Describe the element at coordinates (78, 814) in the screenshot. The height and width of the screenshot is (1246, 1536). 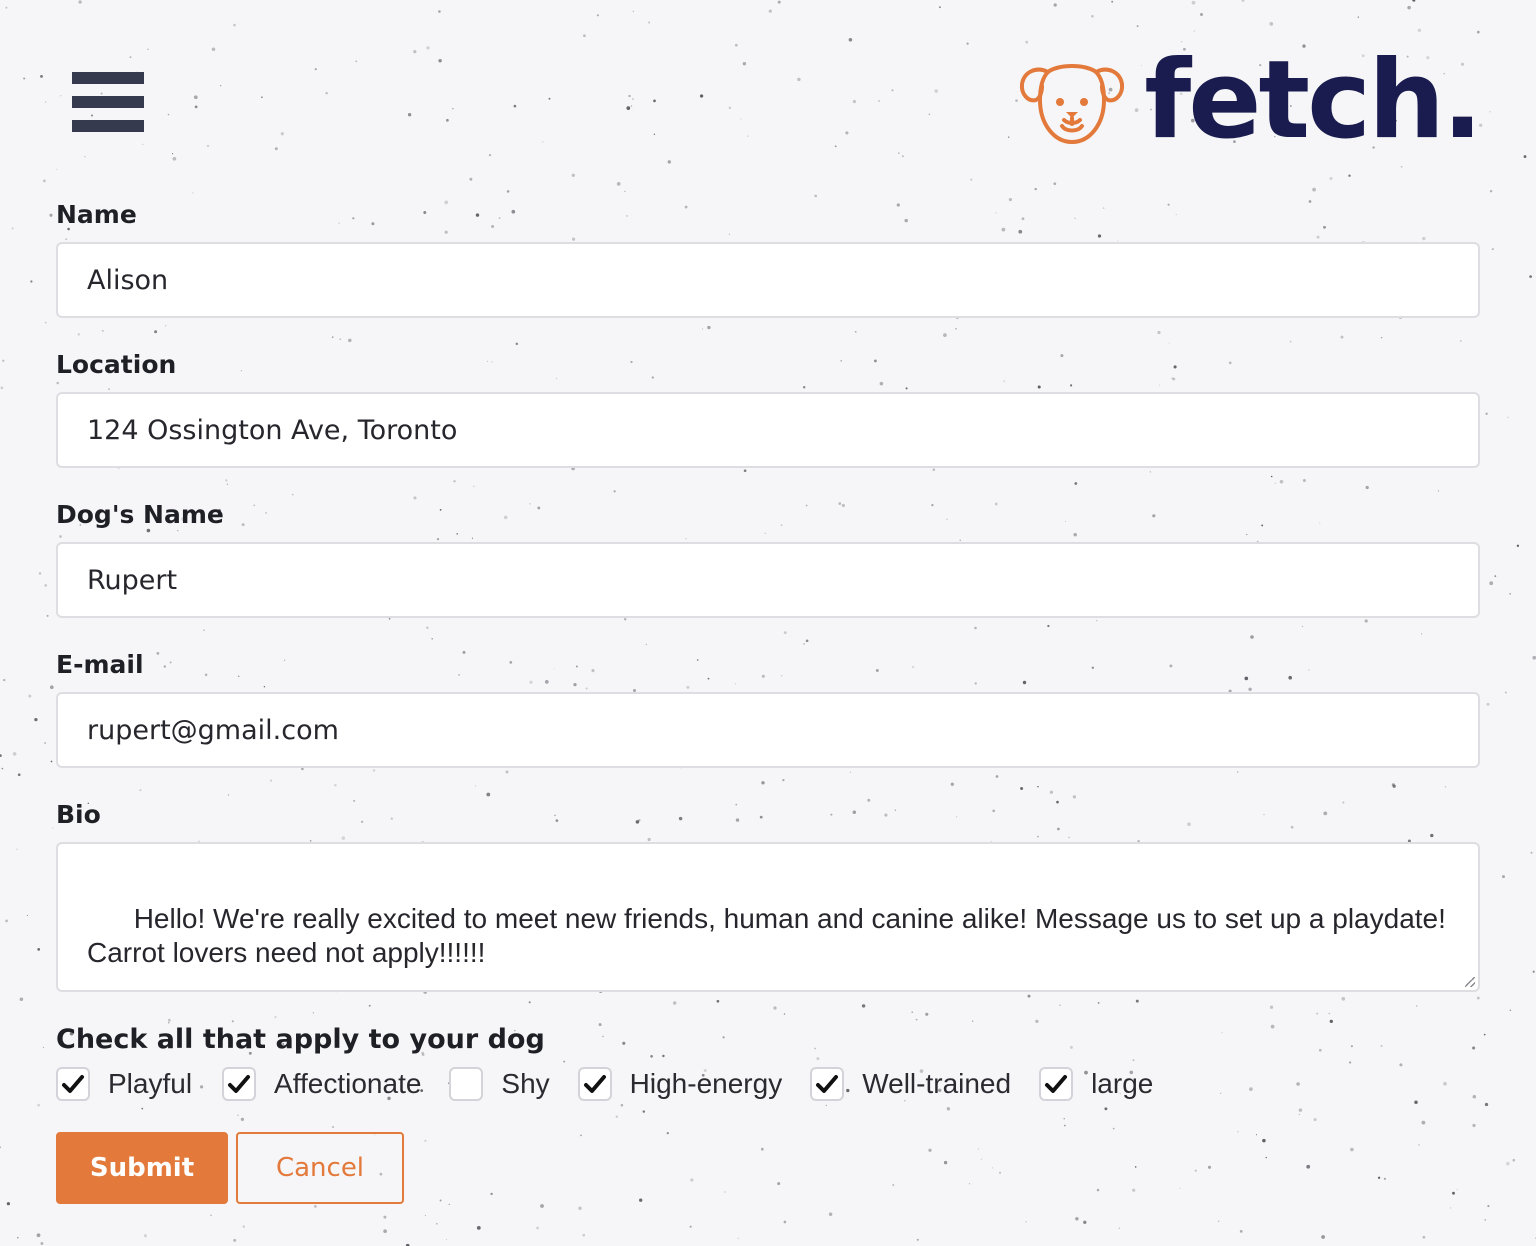
I see `bio-label: Bio` at that location.